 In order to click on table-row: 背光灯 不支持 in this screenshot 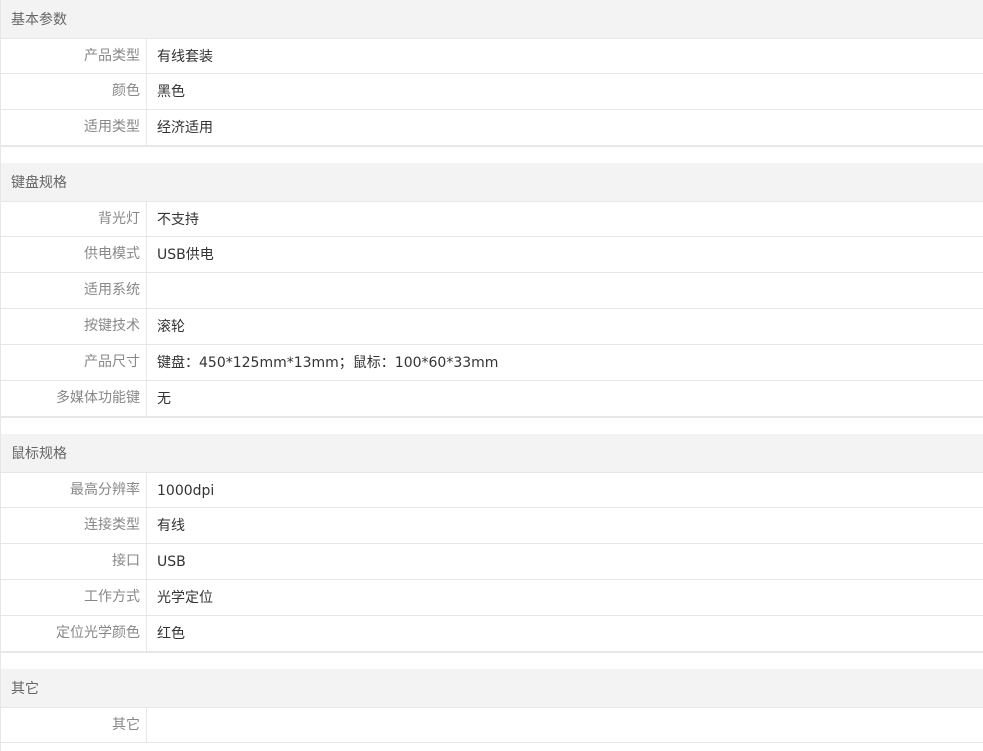, I will do `click(492, 219)`.